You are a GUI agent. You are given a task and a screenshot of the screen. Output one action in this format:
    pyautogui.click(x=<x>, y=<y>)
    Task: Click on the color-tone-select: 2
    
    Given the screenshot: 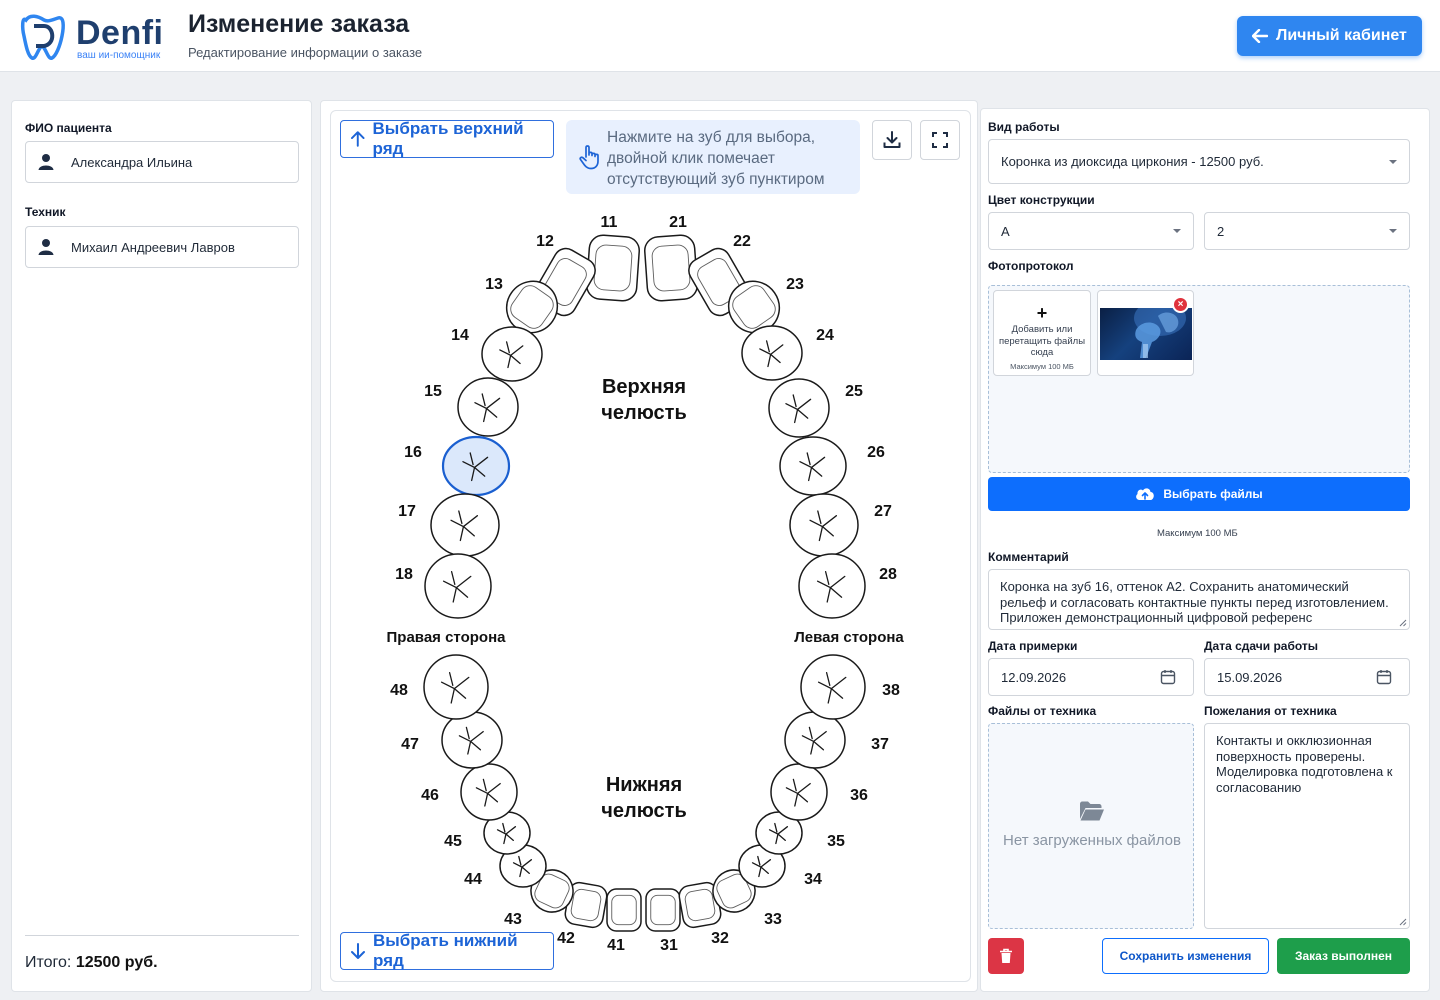 What is the action you would take?
    pyautogui.click(x=1307, y=231)
    